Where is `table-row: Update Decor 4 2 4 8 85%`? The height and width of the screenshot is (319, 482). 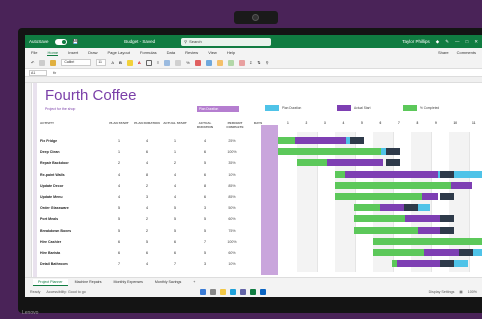
table-row: Update Decor 4 2 4 8 85% is located at coordinates (150, 186).